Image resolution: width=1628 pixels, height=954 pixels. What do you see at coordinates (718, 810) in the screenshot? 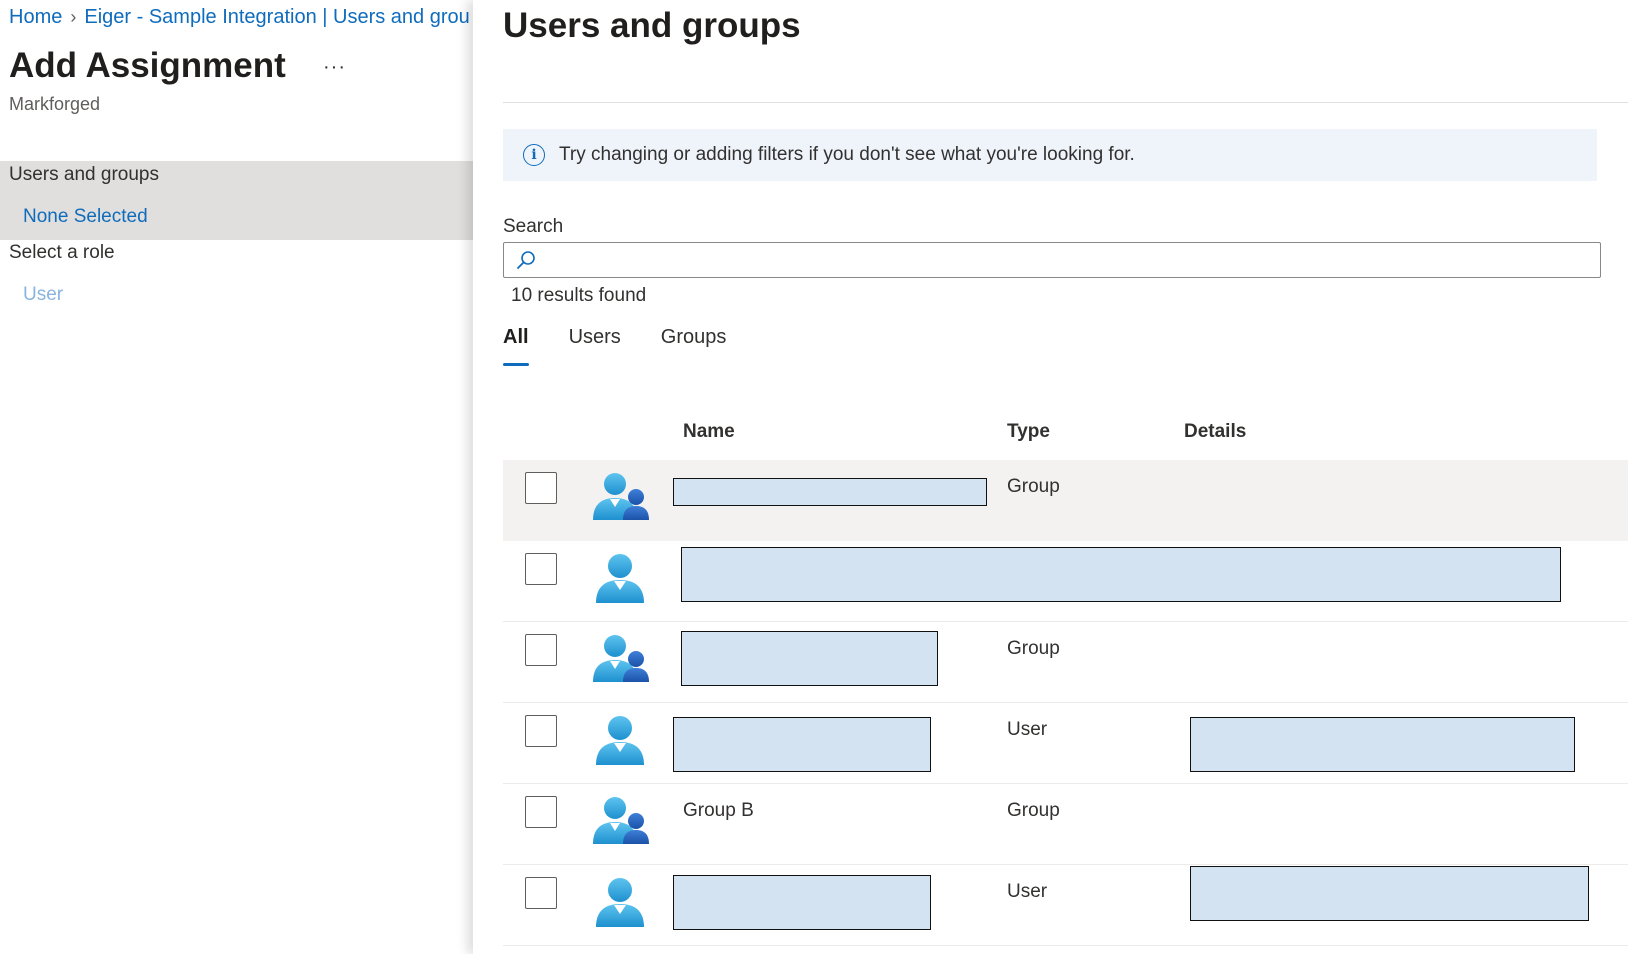
I see `row-name: Group B` at bounding box center [718, 810].